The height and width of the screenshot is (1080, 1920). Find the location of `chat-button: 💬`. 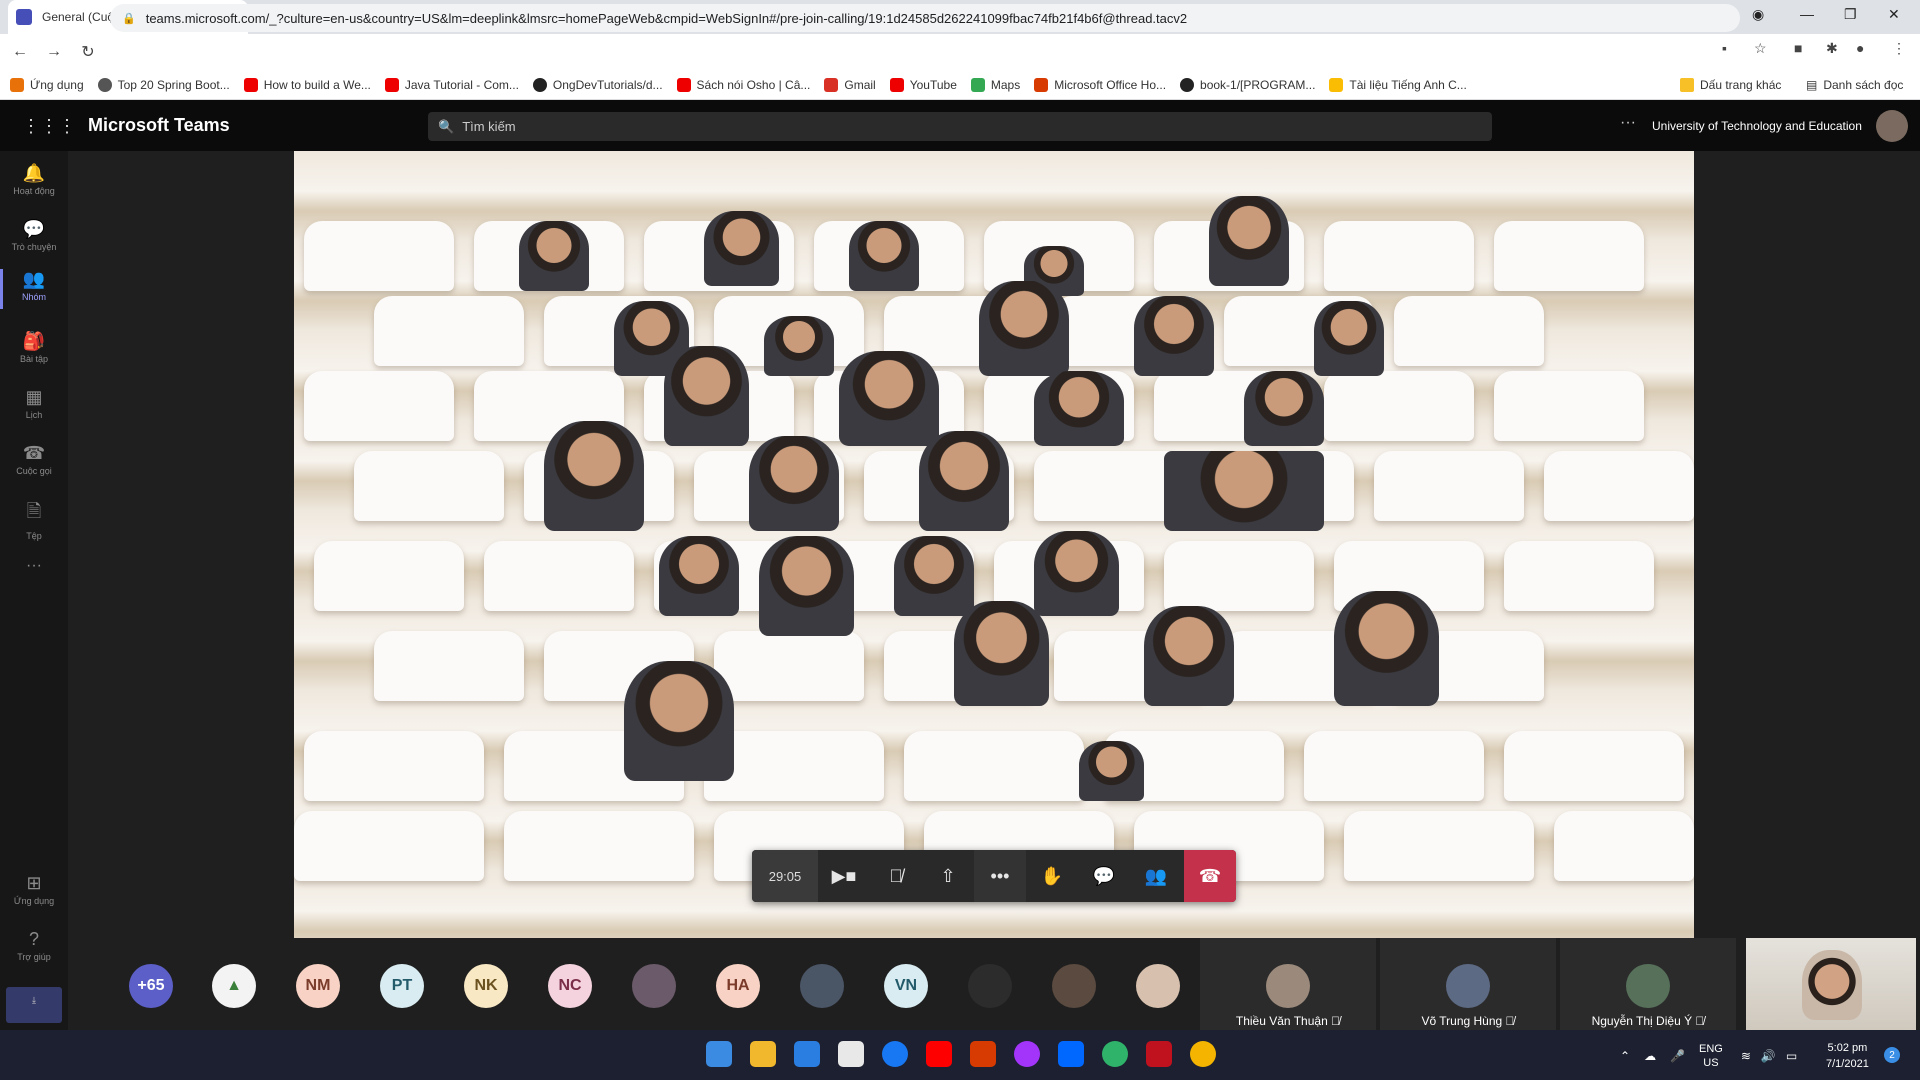

chat-button: 💬 is located at coordinates (1104, 876).